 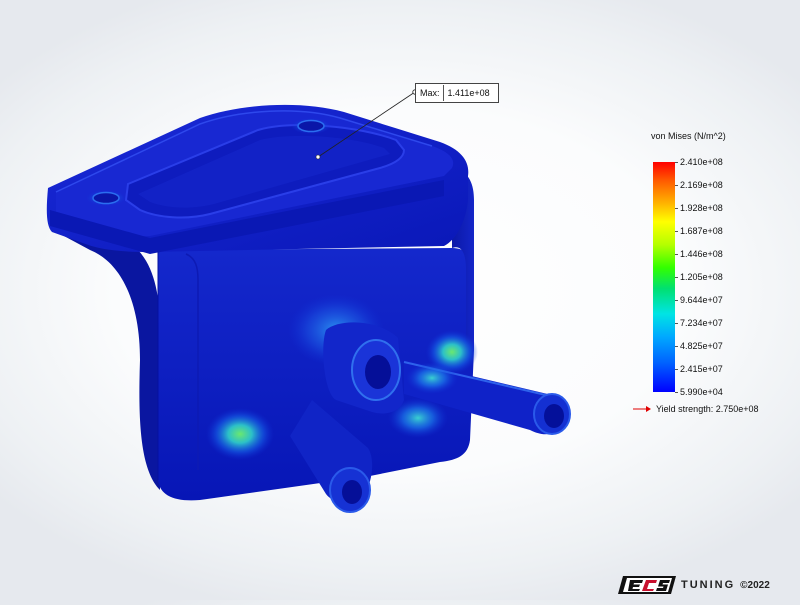 I want to click on legend-value: 2.410e+08, so click(x=701, y=162).